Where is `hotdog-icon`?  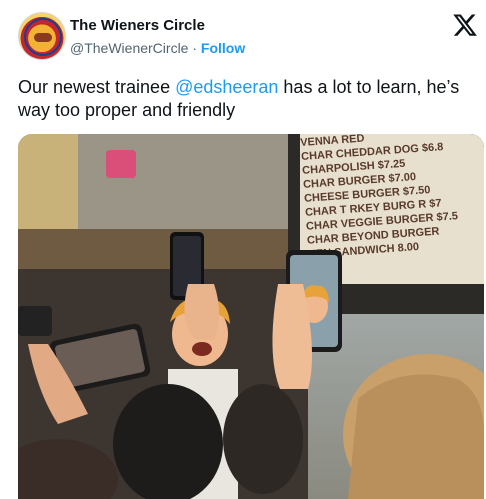 hotdog-icon is located at coordinates (43, 37).